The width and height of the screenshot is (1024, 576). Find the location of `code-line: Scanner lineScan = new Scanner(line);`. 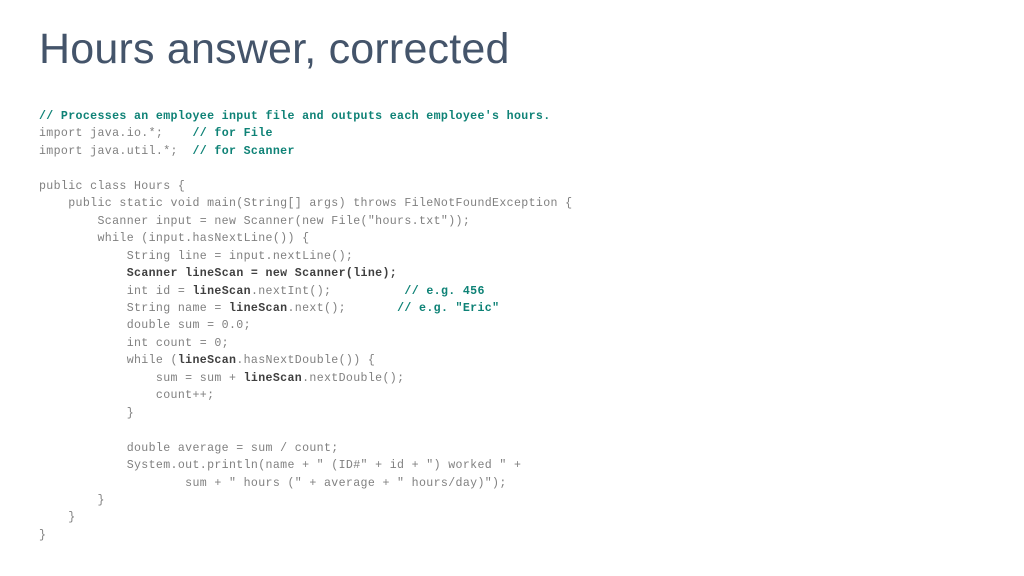

code-line: Scanner lineScan = new Scanner(line); is located at coordinates (305, 273).